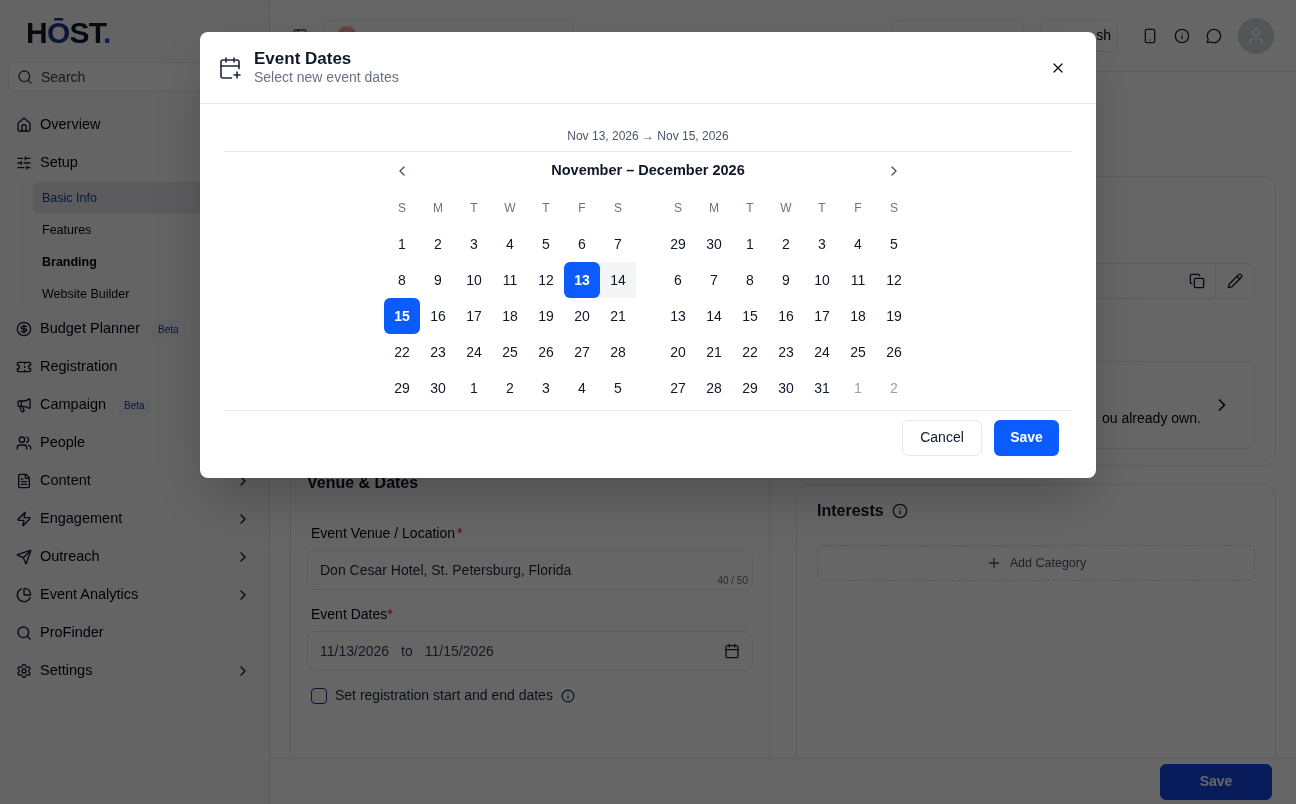  I want to click on nav-item: Settings, so click(134, 671).